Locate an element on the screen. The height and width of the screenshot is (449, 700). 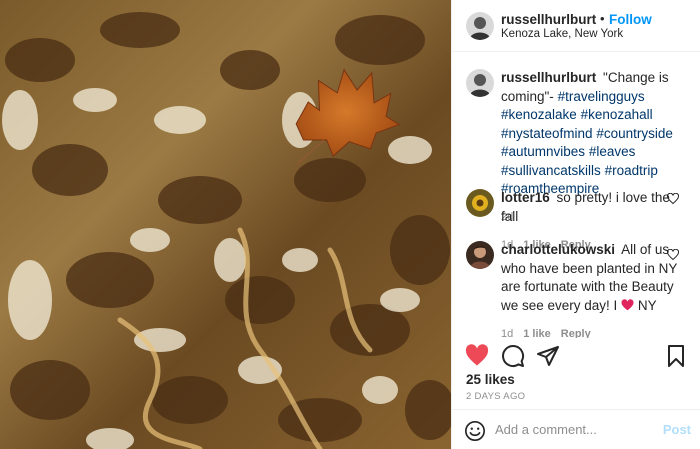
share-icon is located at coordinates (548, 356).